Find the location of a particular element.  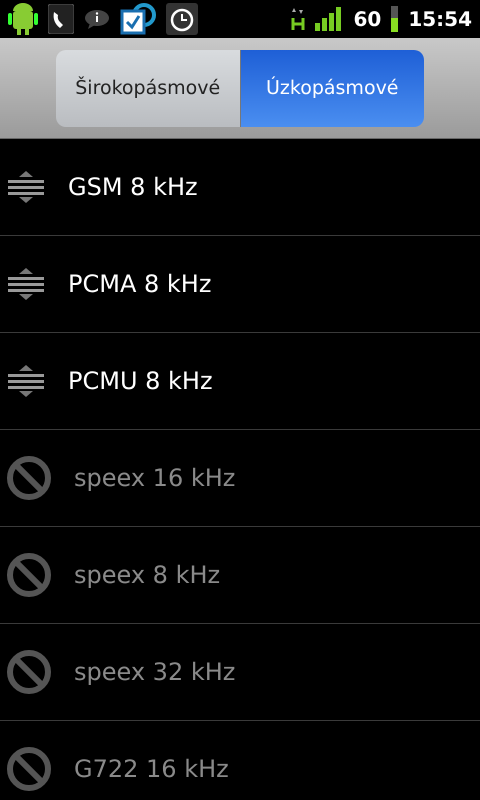

codec-name: G722 16 kHz is located at coordinates (151, 769).